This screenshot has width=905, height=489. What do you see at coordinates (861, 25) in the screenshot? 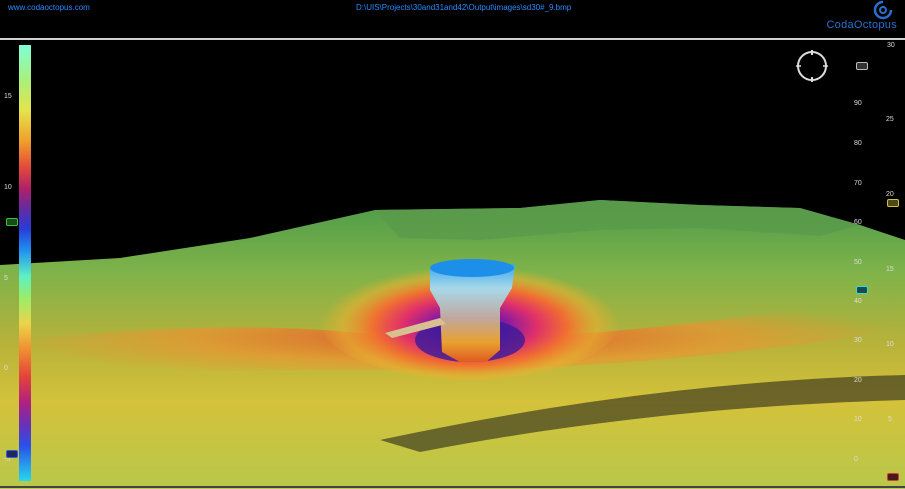
I see `brand-name: CodaOctopus` at bounding box center [861, 25].